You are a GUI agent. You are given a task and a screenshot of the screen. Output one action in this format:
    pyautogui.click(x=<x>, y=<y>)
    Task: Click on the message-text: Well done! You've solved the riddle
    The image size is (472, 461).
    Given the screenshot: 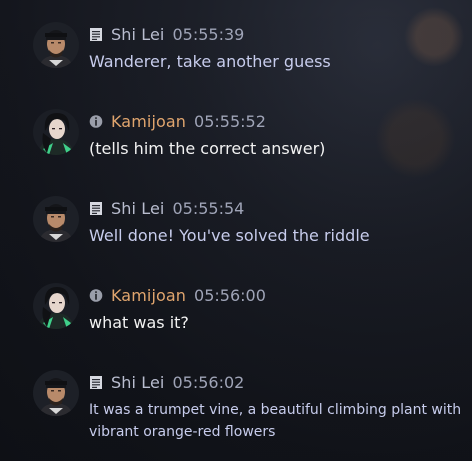 What is the action you would take?
    pyautogui.click(x=229, y=235)
    